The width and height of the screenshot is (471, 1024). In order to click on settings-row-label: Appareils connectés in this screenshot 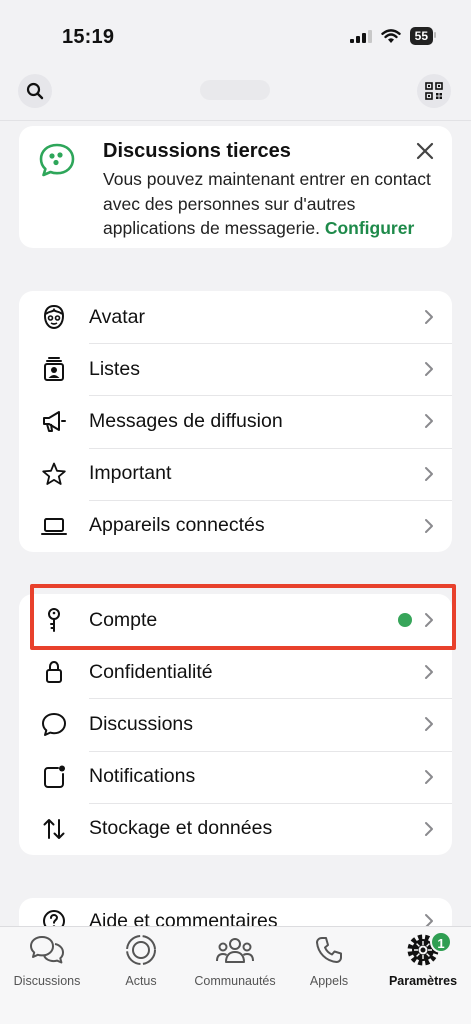, I will do `click(177, 525)`.